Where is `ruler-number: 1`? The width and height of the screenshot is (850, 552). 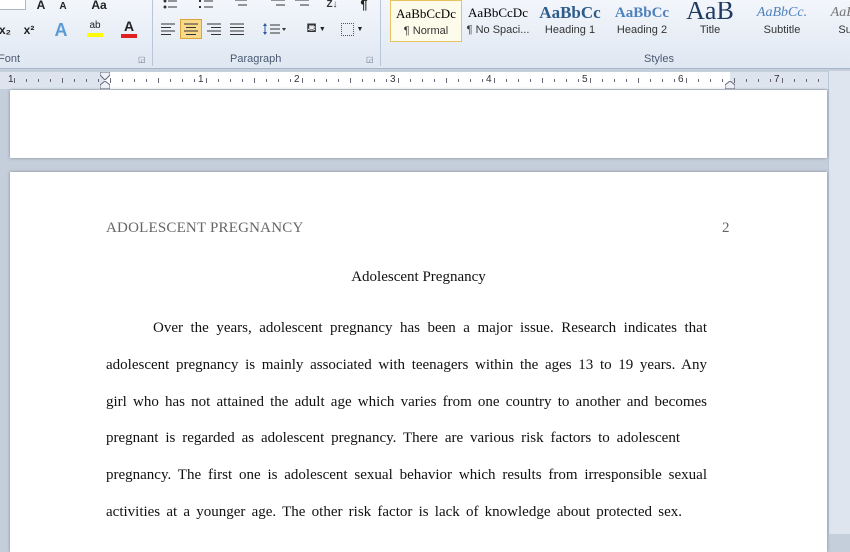
ruler-number: 1 is located at coordinates (201, 79).